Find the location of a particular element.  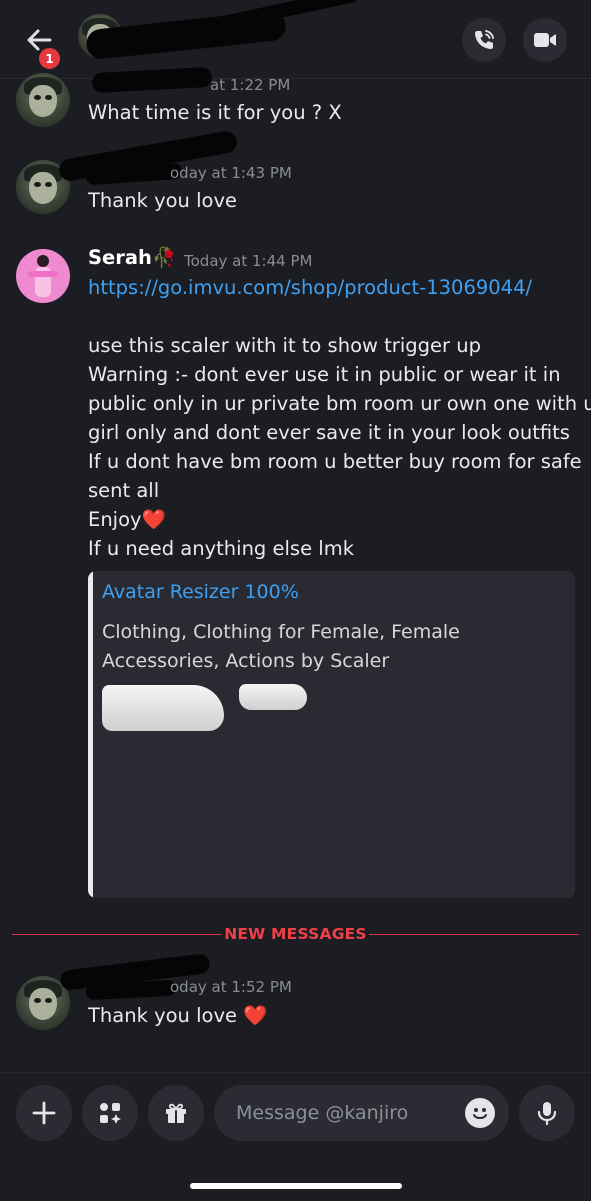

embed-title: Avatar Resizer 100% is located at coordinates (200, 592).